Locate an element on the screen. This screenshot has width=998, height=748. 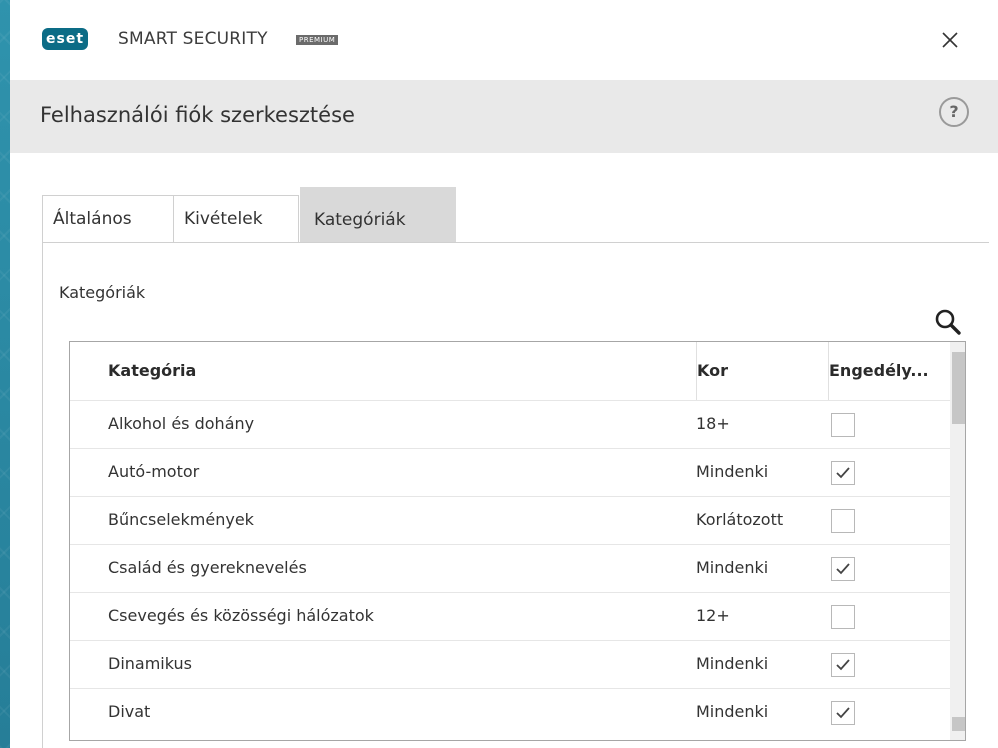
table-row: Autó-motor Mindenki is located at coordinates (510, 472).